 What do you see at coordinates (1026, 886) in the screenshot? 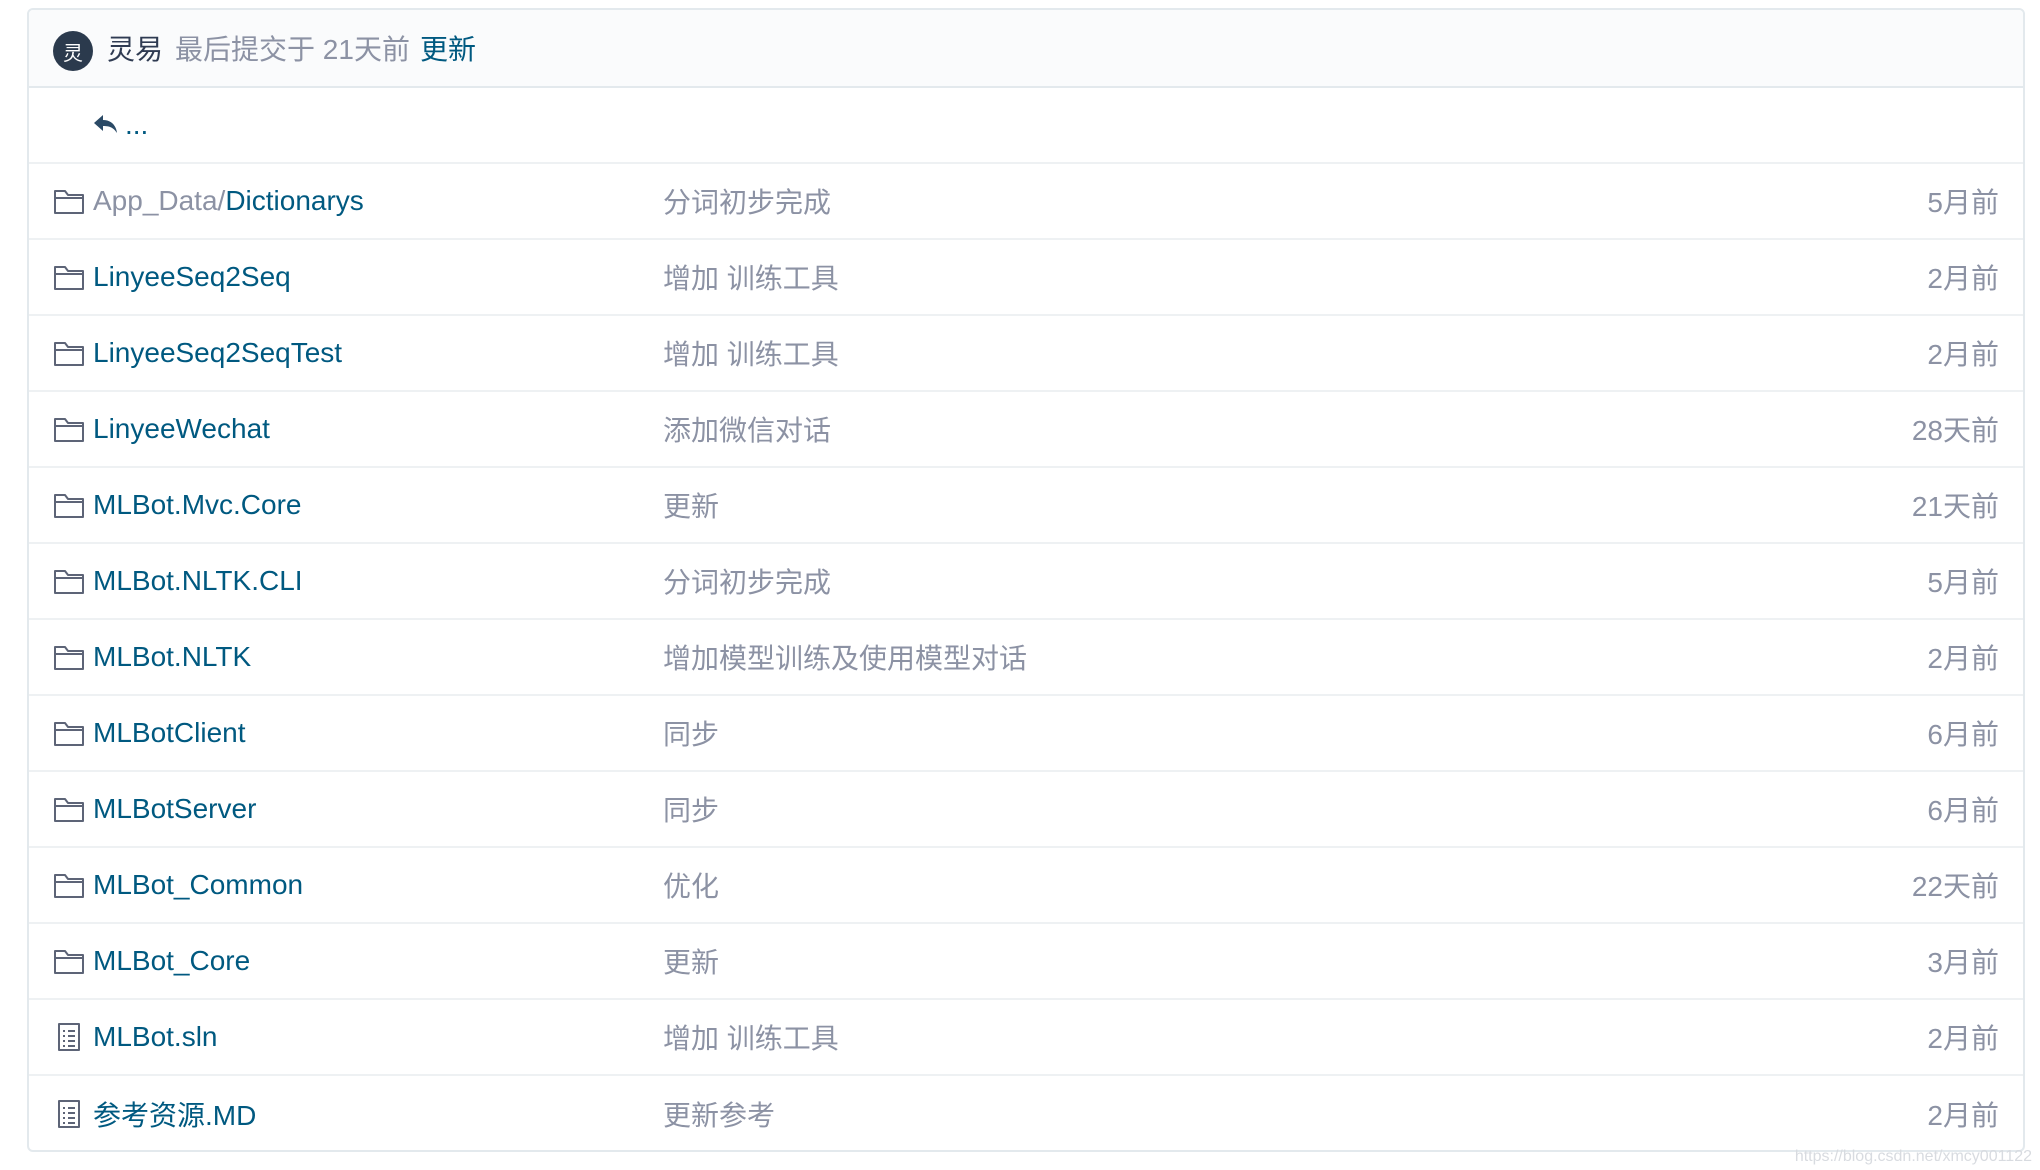
I see `file-row: MLBot_Common 优化 22天前` at bounding box center [1026, 886].